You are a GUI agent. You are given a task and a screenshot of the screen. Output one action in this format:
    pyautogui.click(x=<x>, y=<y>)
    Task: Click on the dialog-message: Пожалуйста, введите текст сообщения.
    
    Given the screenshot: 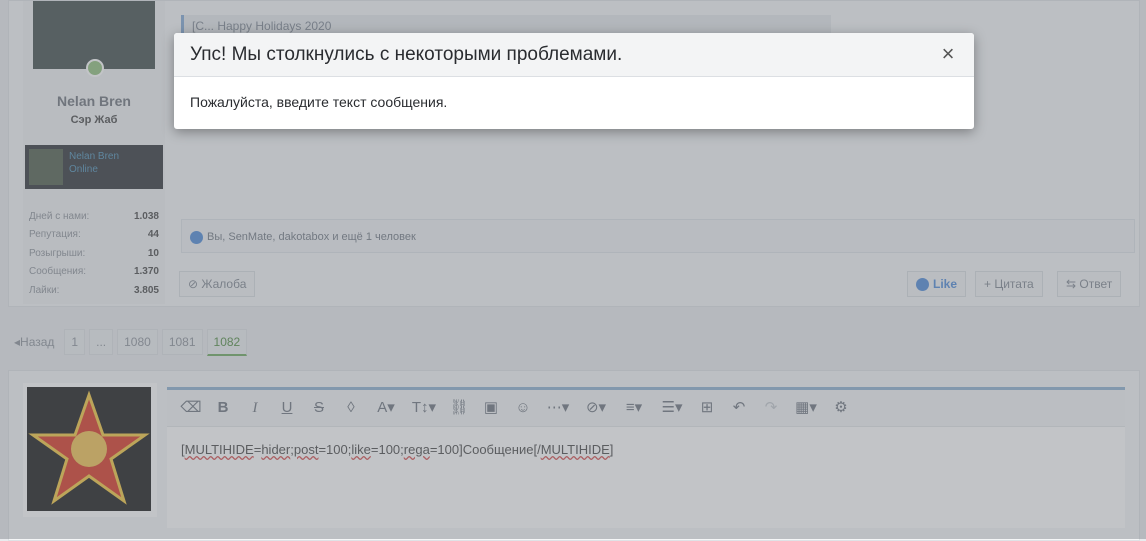 What is the action you would take?
    pyautogui.click(x=319, y=102)
    